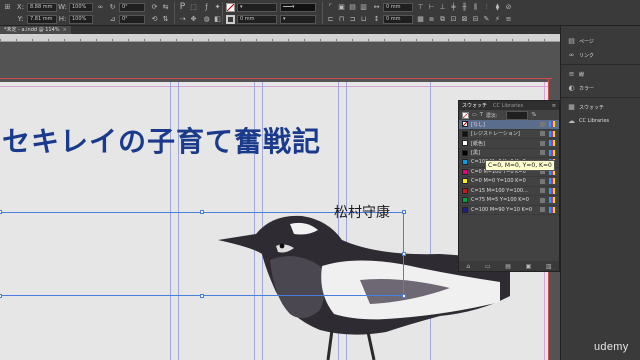  What do you see at coordinates (352, 7) in the screenshot?
I see `wrap-box-icon: ▤` at bounding box center [352, 7].